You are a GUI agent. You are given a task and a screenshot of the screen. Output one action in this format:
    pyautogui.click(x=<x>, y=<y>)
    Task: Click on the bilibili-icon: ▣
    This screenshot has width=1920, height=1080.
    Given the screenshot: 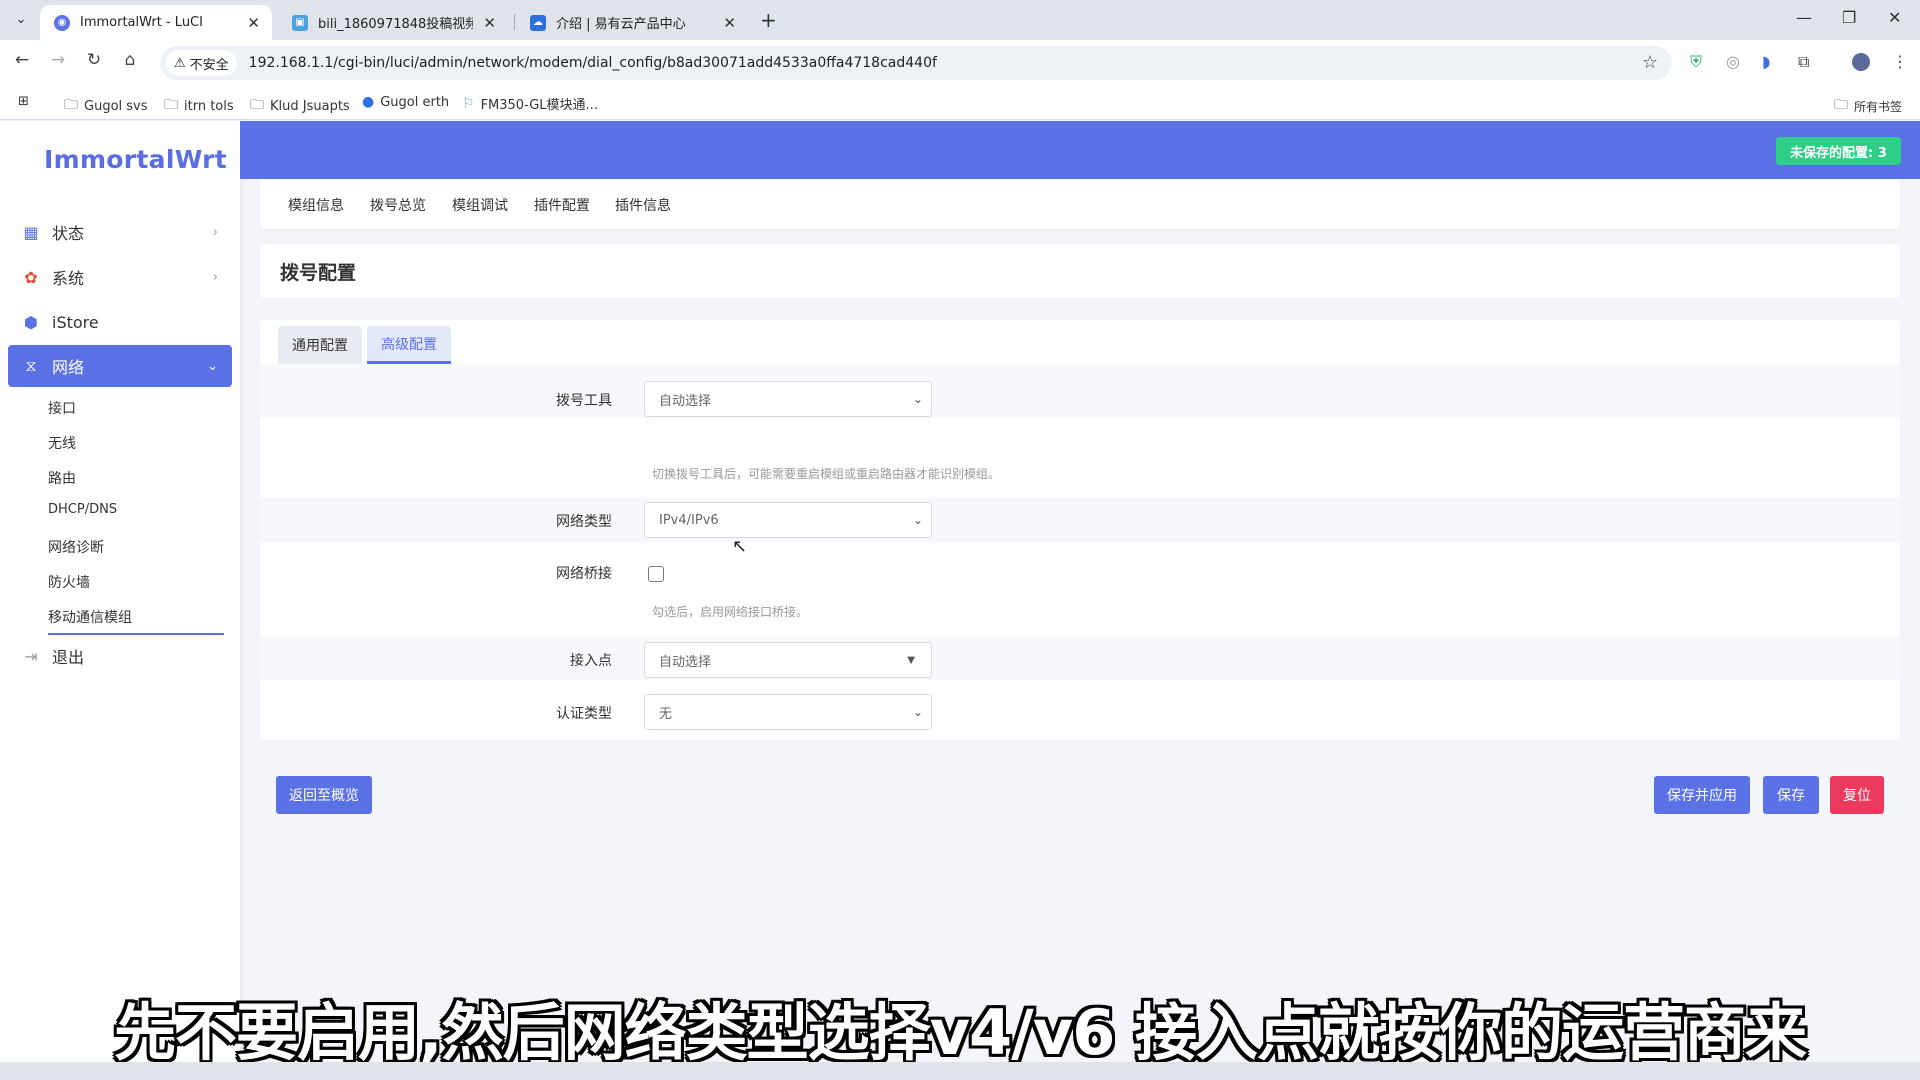 What is the action you would take?
    pyautogui.click(x=300, y=22)
    